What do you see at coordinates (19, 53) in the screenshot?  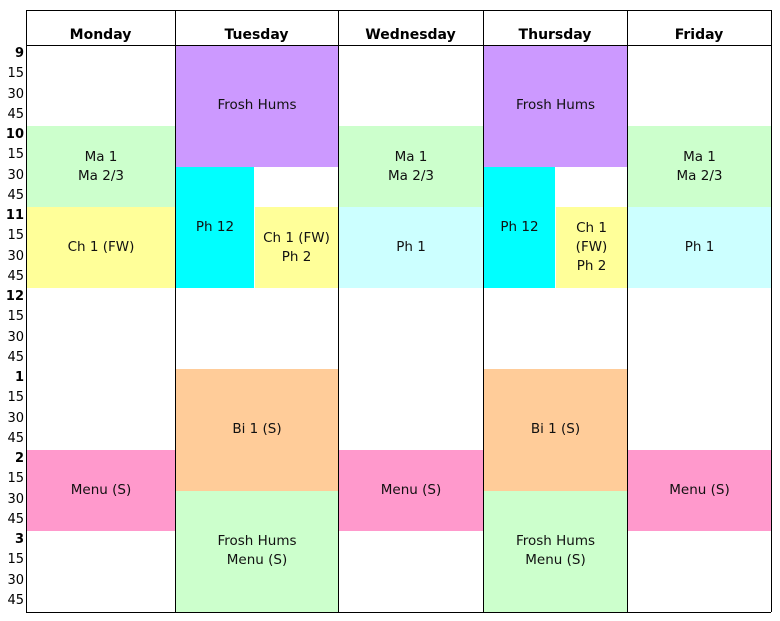 I see `time-label: 9` at bounding box center [19, 53].